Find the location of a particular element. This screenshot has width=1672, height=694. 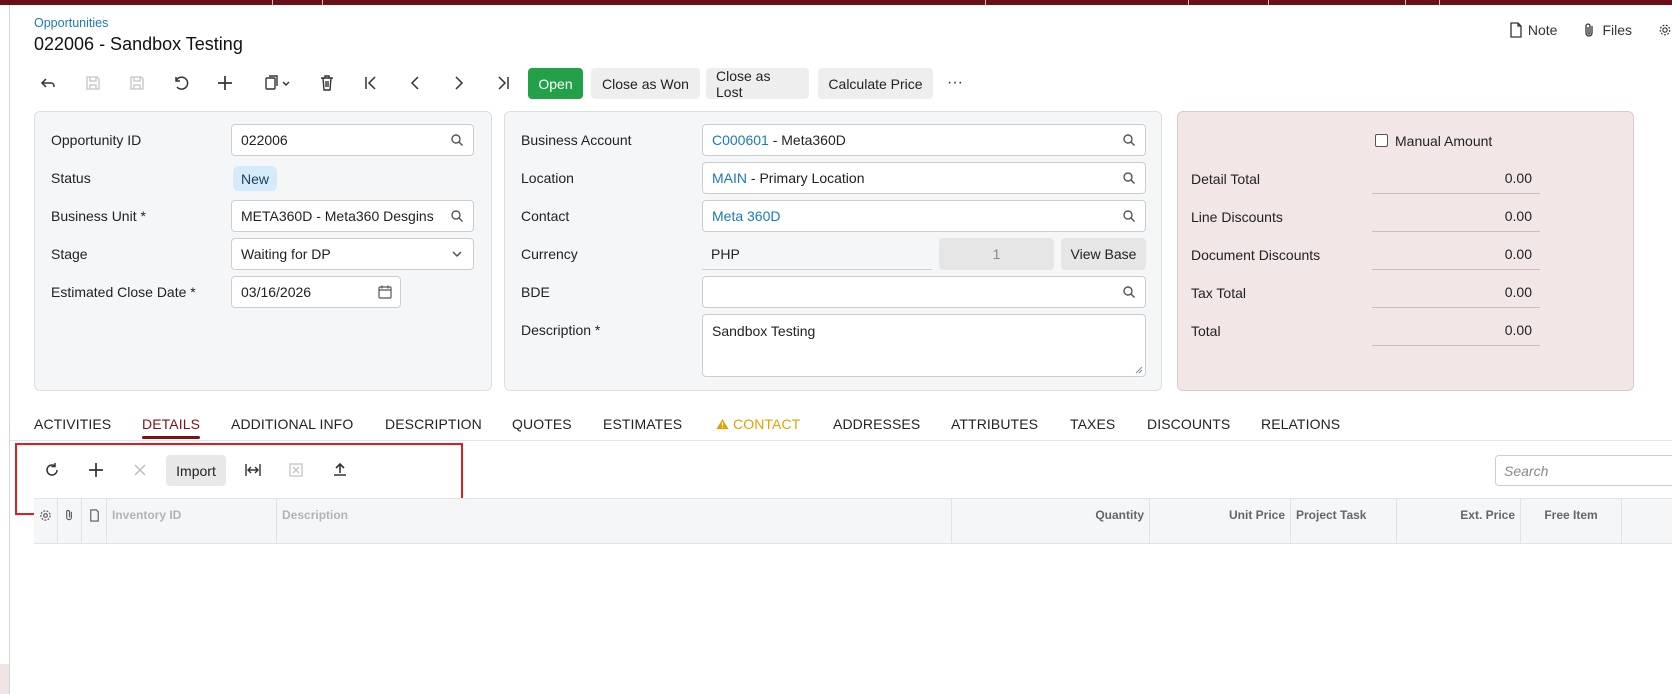

tab-attributes: ATTRIBUTES is located at coordinates (994, 424).